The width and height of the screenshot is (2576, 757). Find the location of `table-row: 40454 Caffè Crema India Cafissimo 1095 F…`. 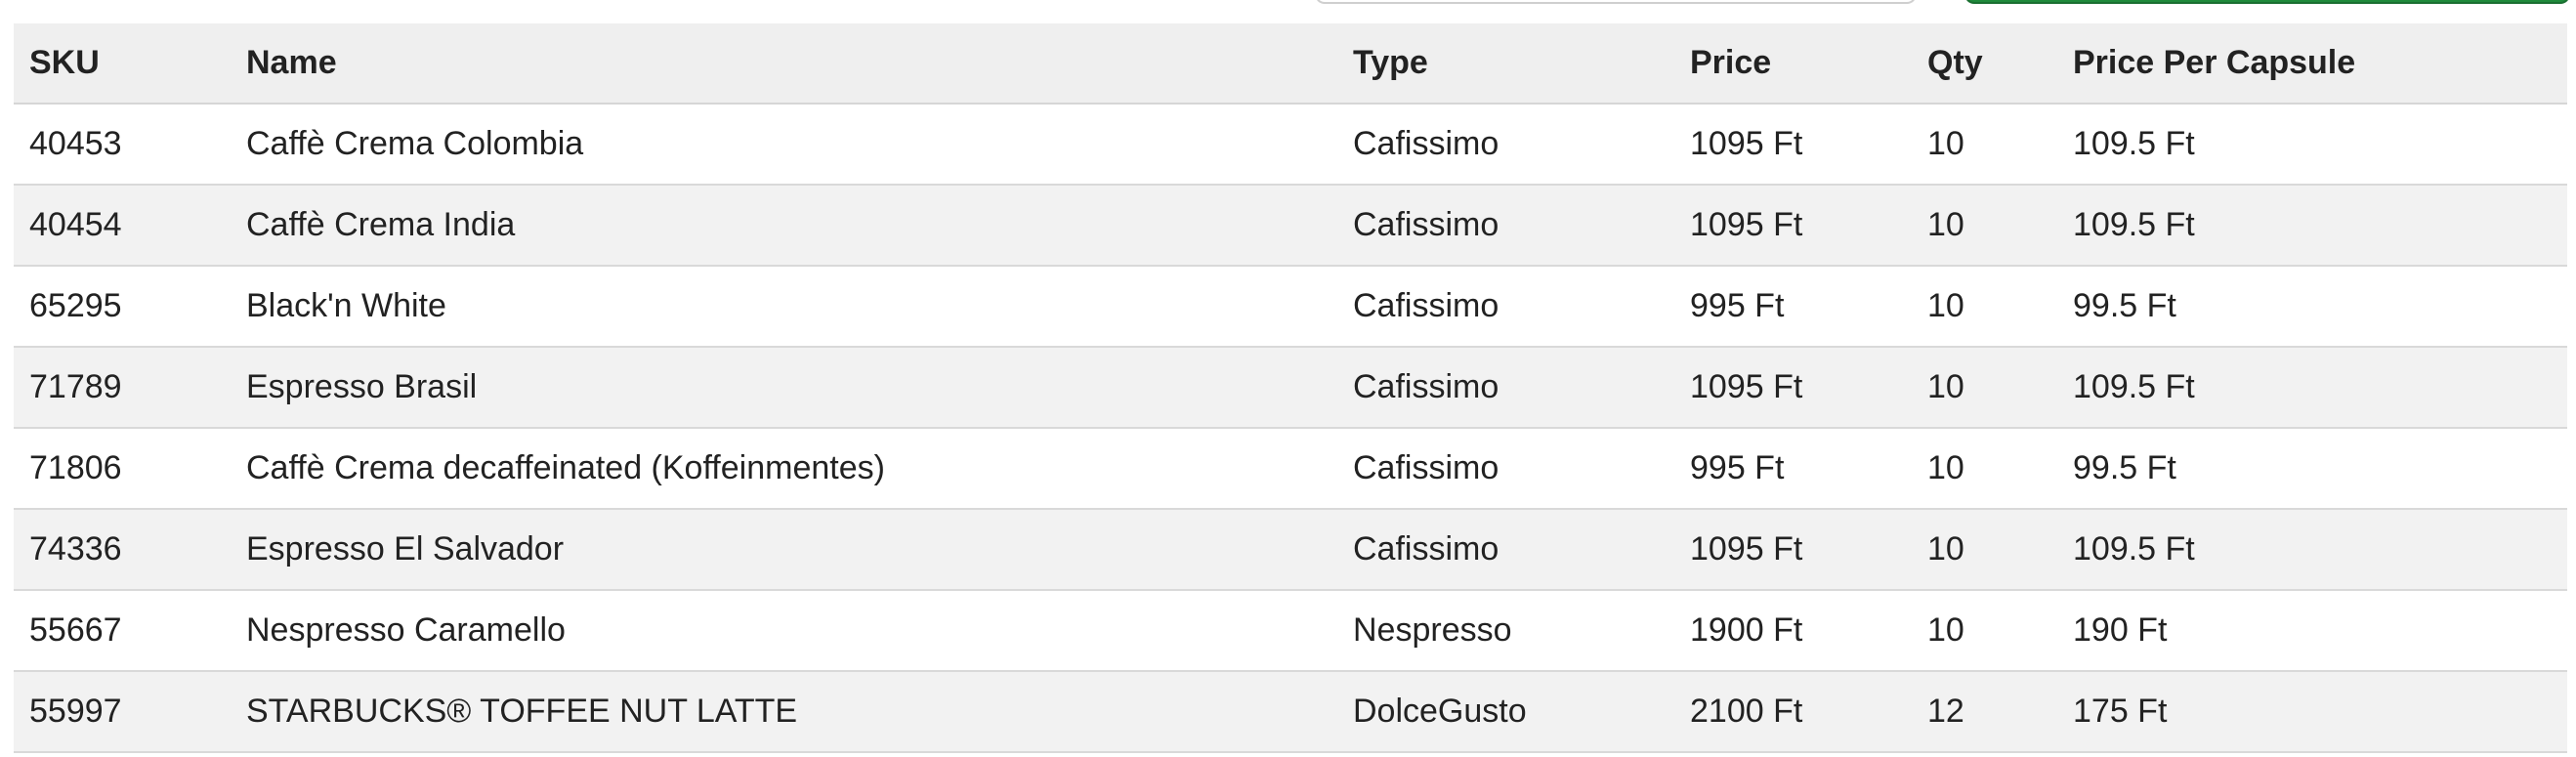

table-row: 40454 Caffè Crema India Cafissimo 1095 F… is located at coordinates (1290, 225).